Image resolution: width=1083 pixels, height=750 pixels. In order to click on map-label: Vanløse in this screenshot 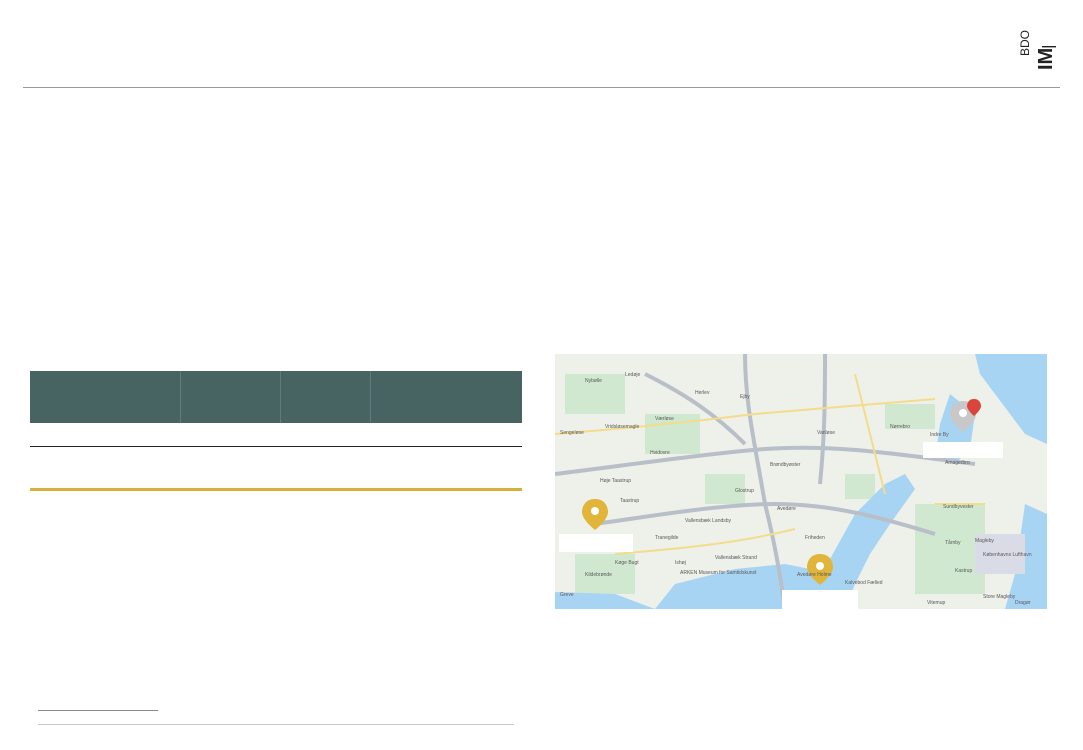, I will do `click(826, 433)`.